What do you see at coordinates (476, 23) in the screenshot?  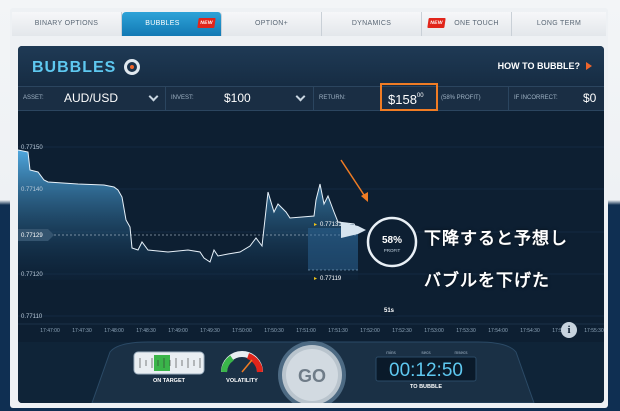 I see `tab-label: ONE TOUCH` at bounding box center [476, 23].